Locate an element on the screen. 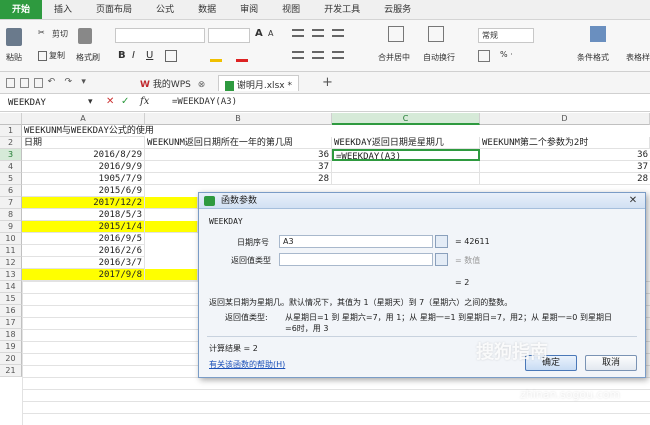  arg2-collapse-button is located at coordinates (441, 259).